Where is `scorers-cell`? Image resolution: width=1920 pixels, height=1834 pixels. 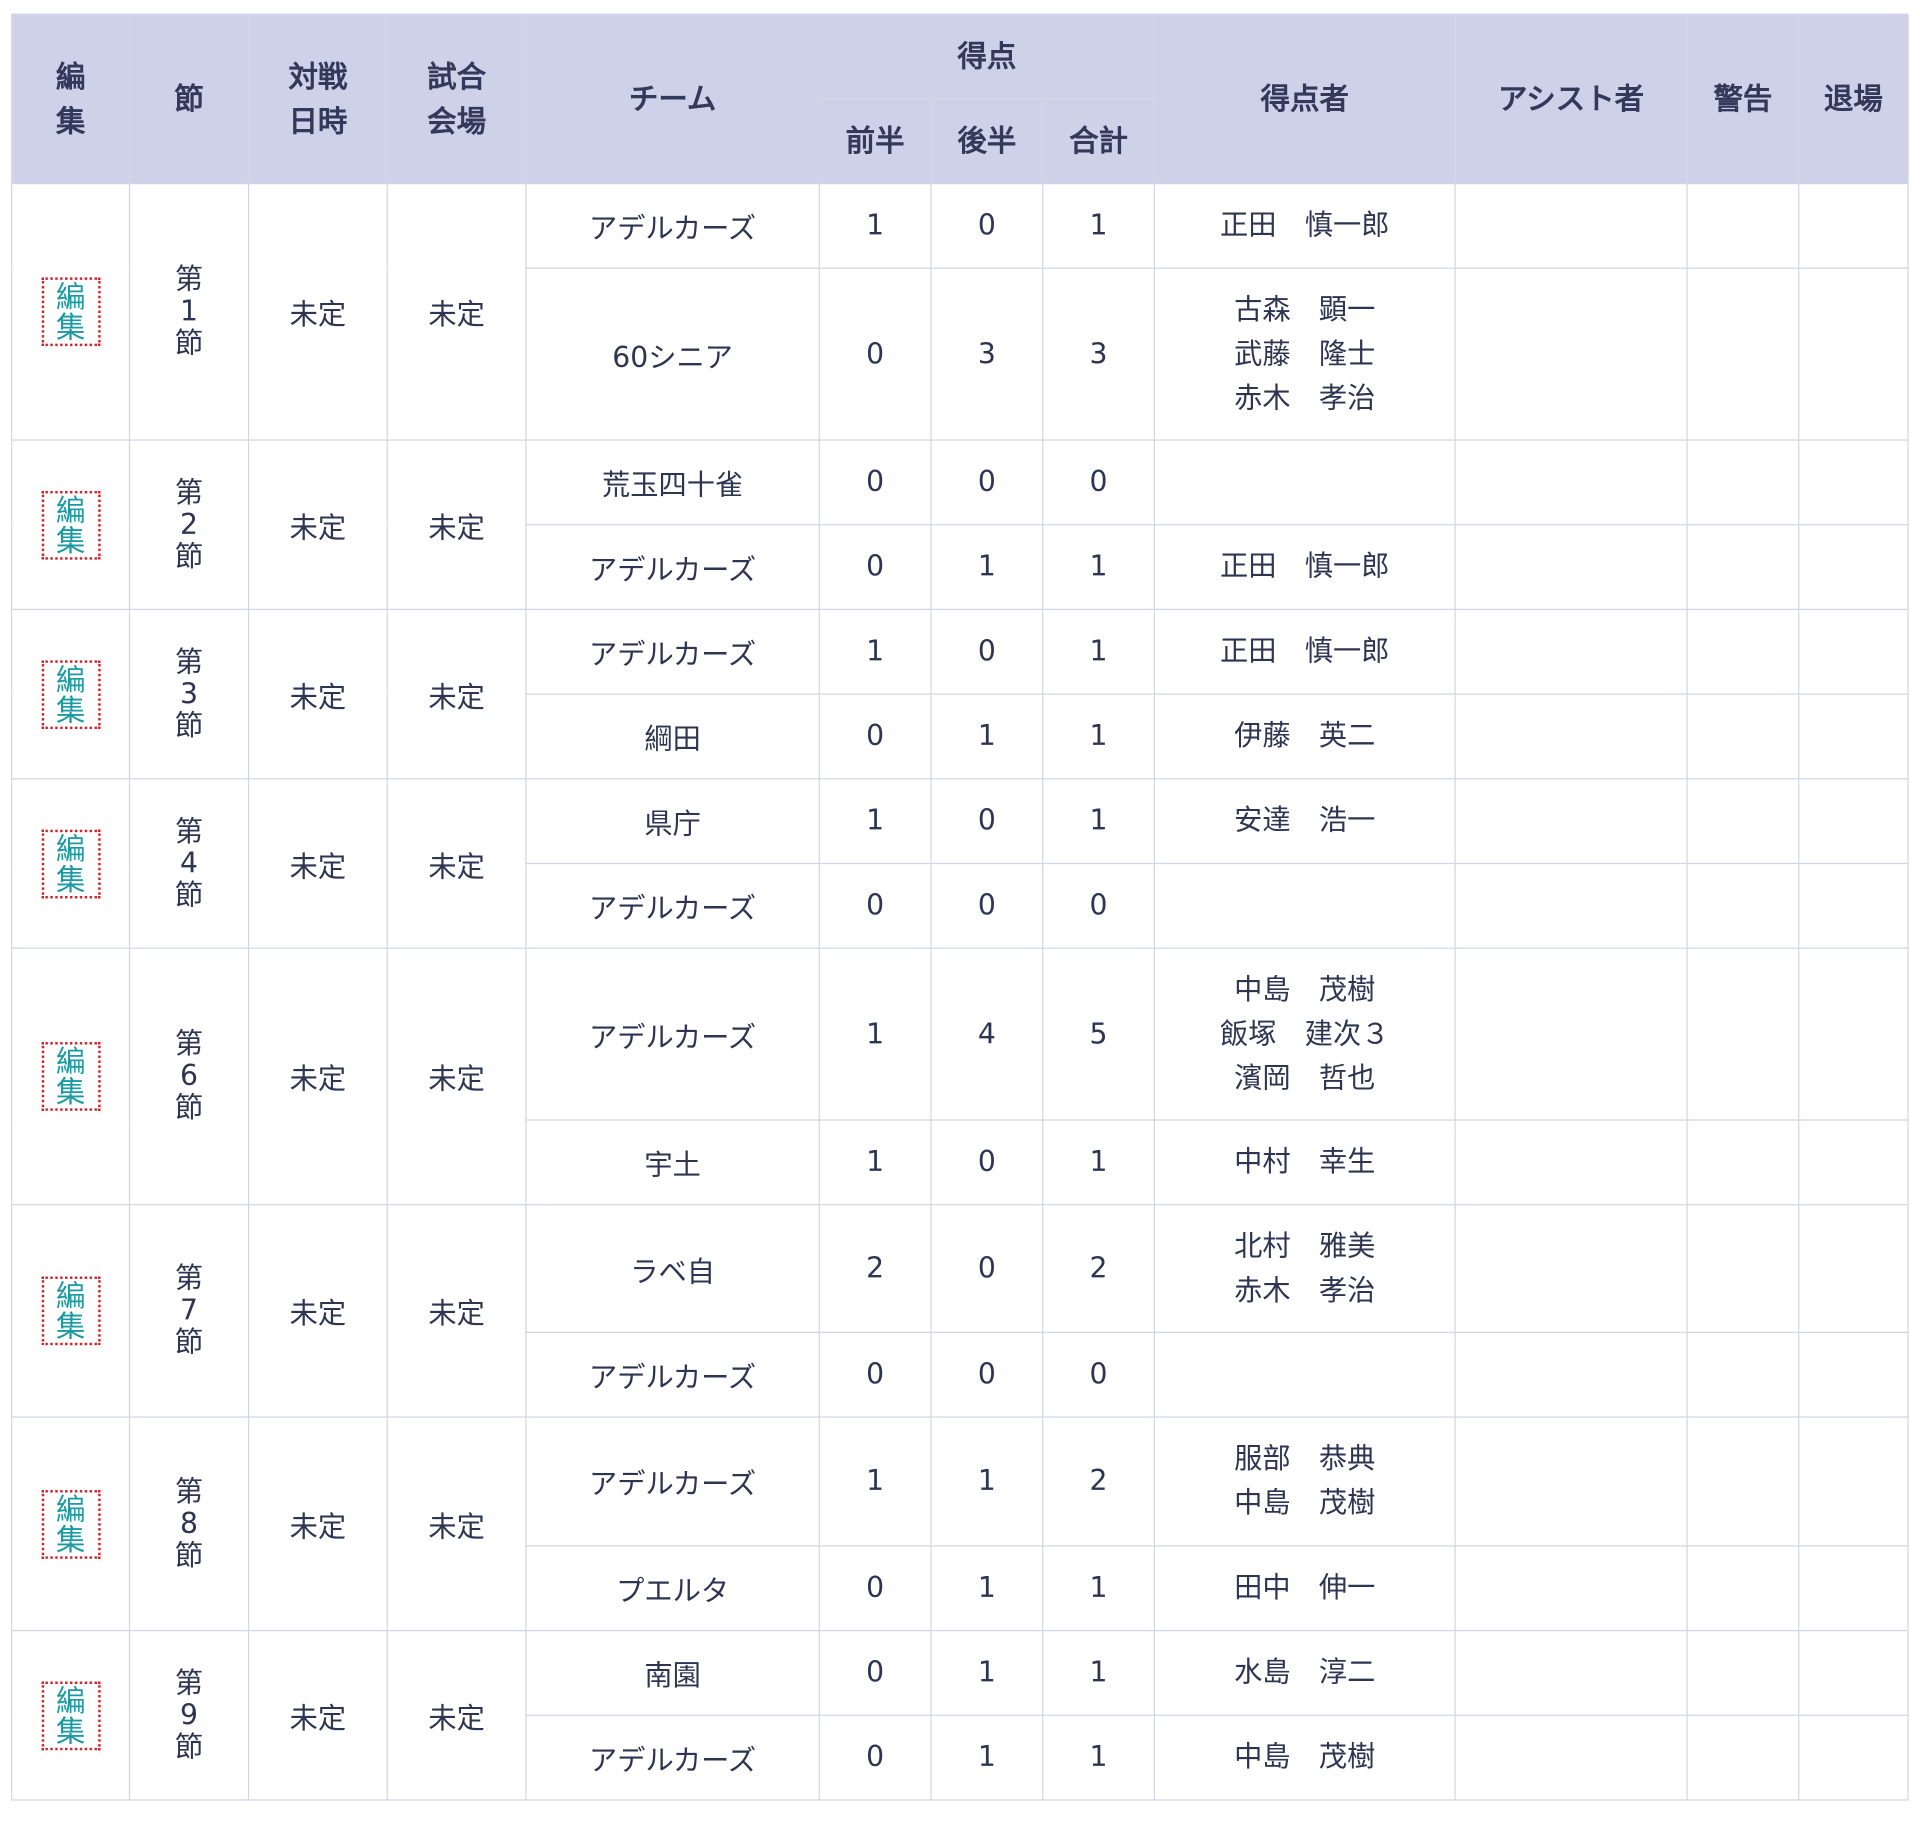
scorers-cell is located at coordinates (1304, 905).